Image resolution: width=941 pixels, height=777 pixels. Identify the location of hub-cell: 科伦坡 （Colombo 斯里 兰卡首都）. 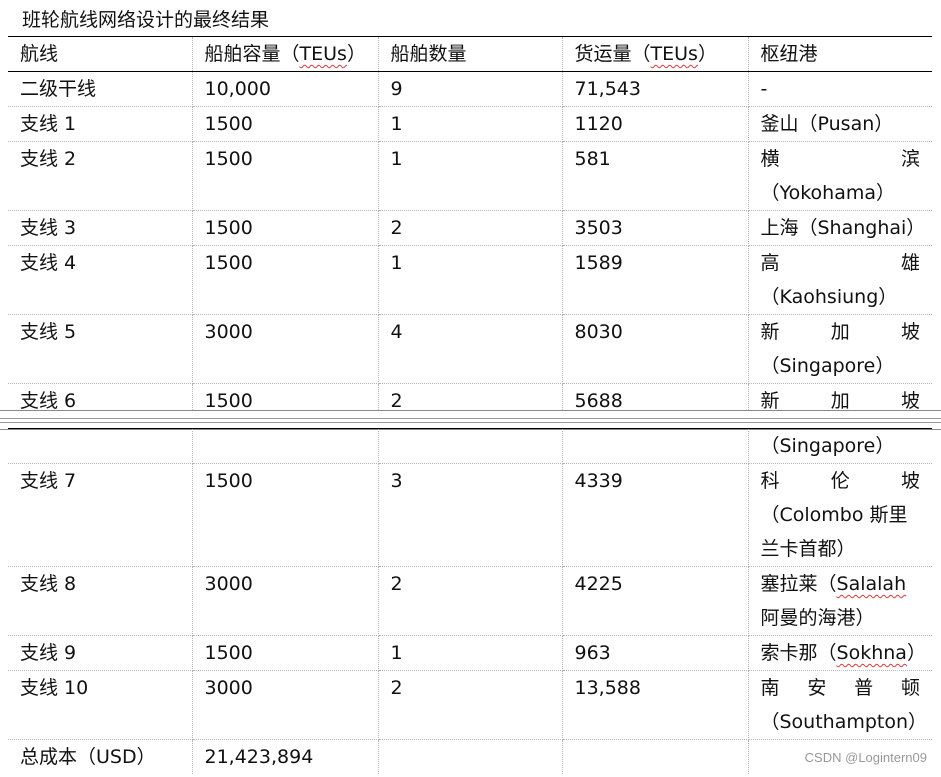
(839, 515).